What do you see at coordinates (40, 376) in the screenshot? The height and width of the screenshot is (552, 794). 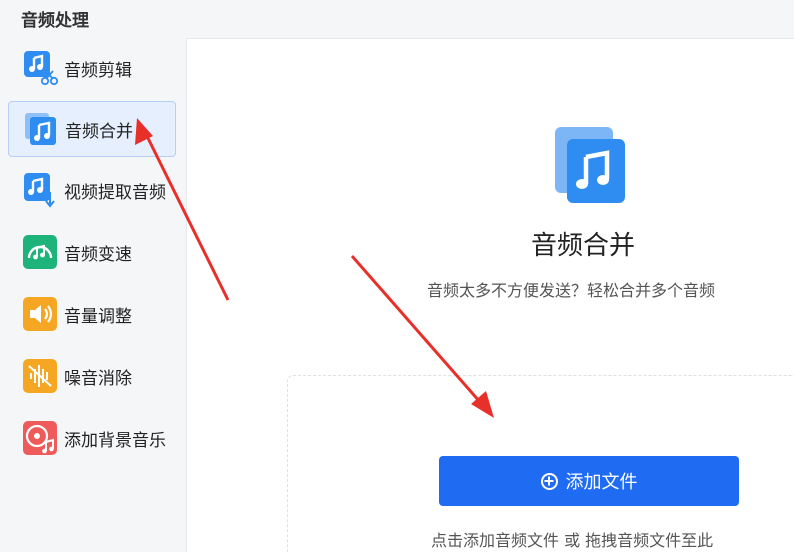 I see `noise-wave-icon` at bounding box center [40, 376].